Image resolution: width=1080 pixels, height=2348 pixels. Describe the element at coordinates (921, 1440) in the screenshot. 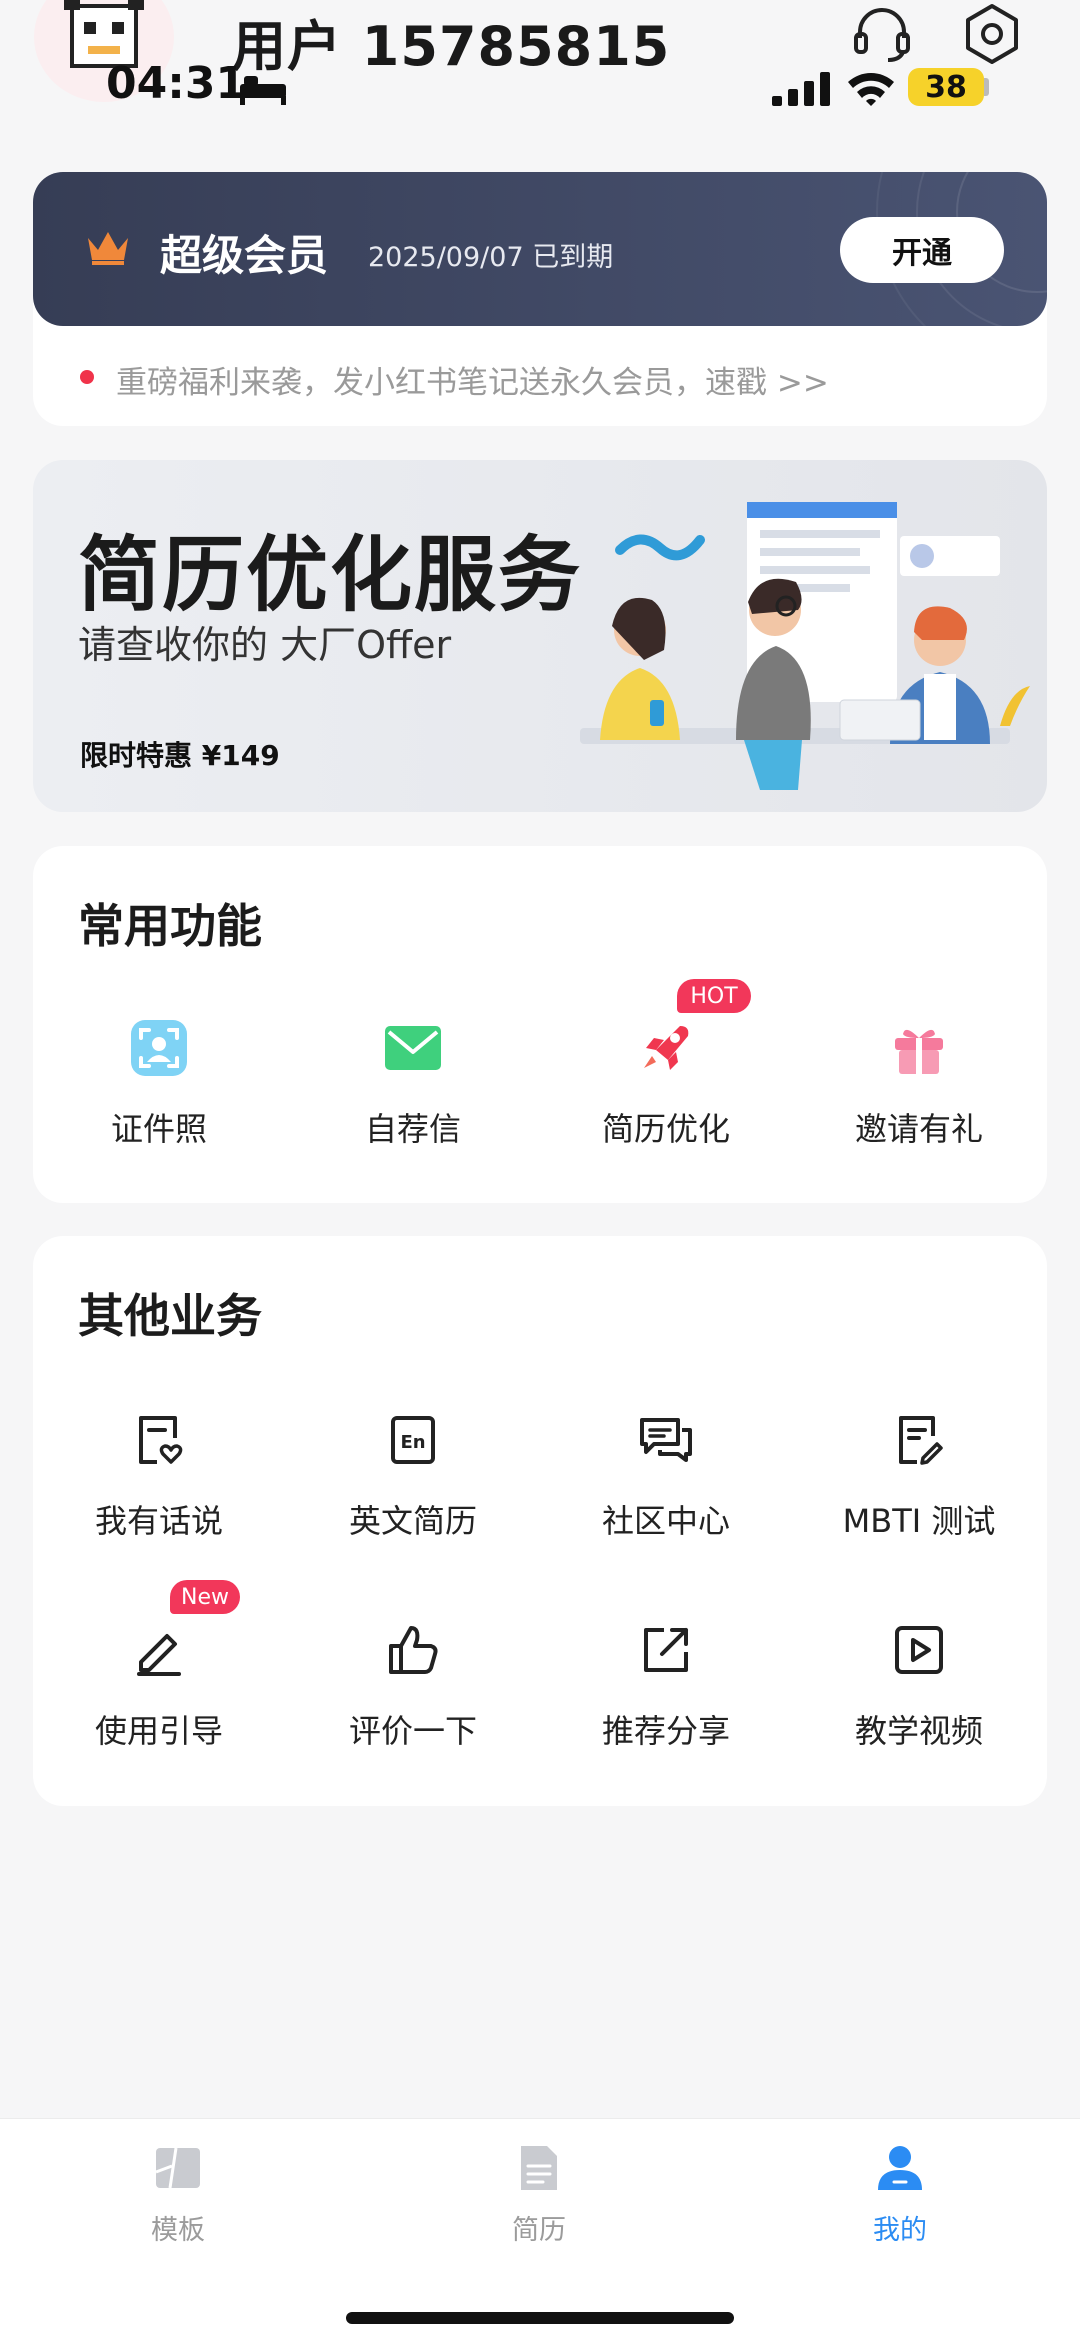

I see `test-icon` at that location.